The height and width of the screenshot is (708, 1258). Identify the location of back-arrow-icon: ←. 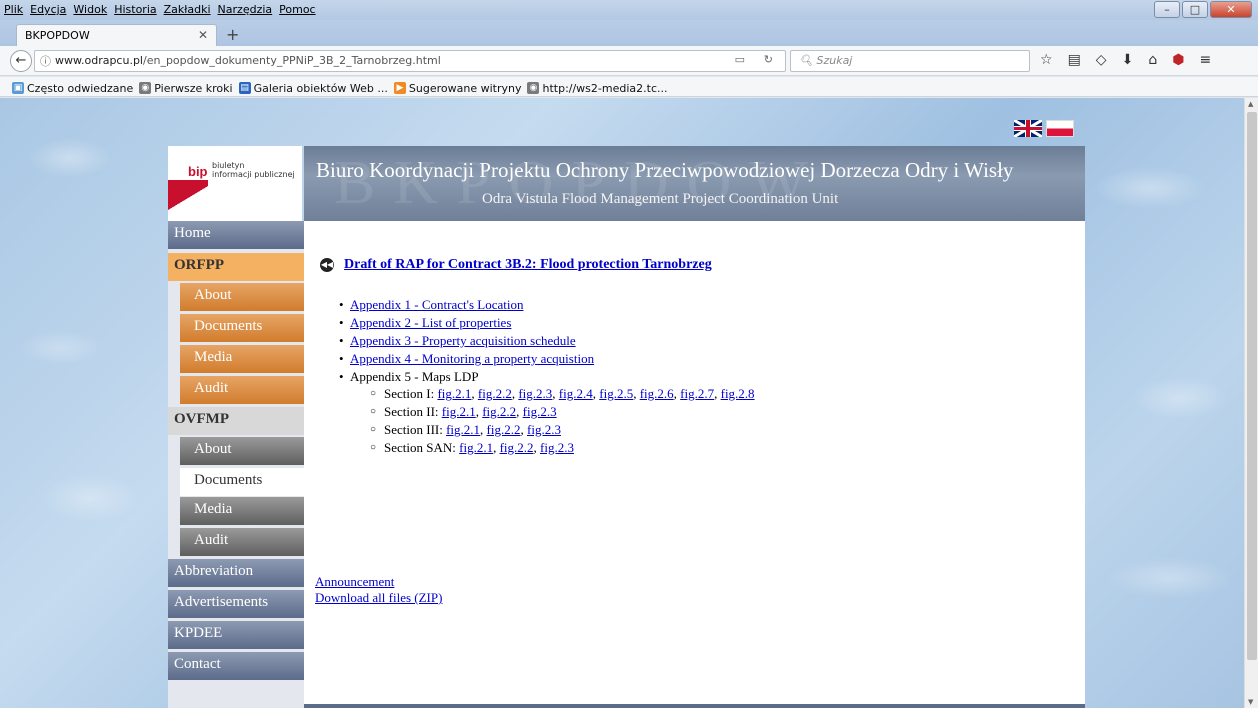
(21, 61).